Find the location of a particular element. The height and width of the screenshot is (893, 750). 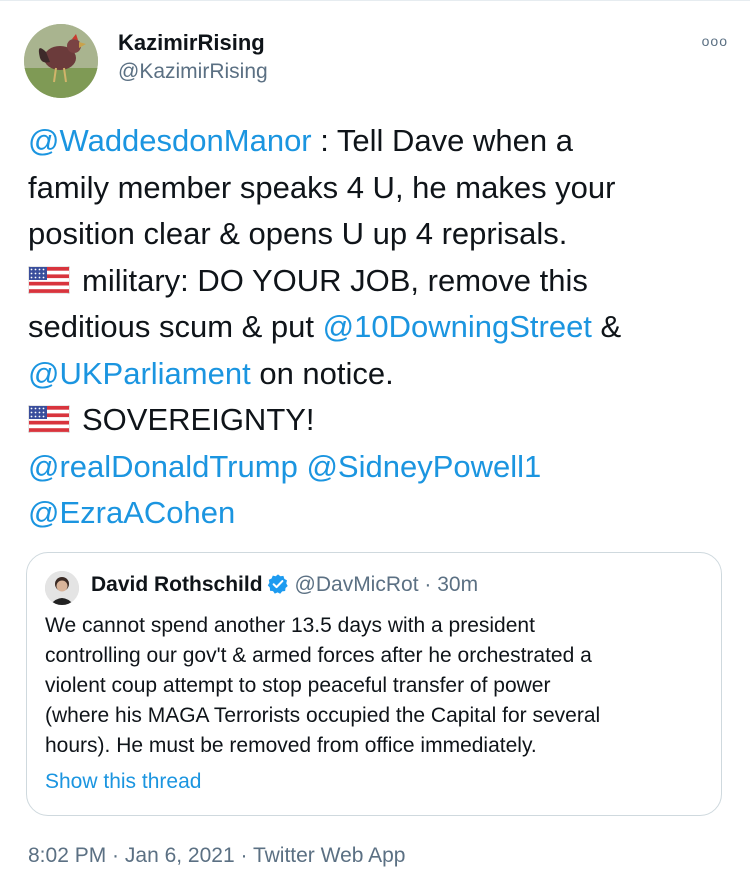

tweet-text-line: @UKParliament on notice. is located at coordinates (378, 374).